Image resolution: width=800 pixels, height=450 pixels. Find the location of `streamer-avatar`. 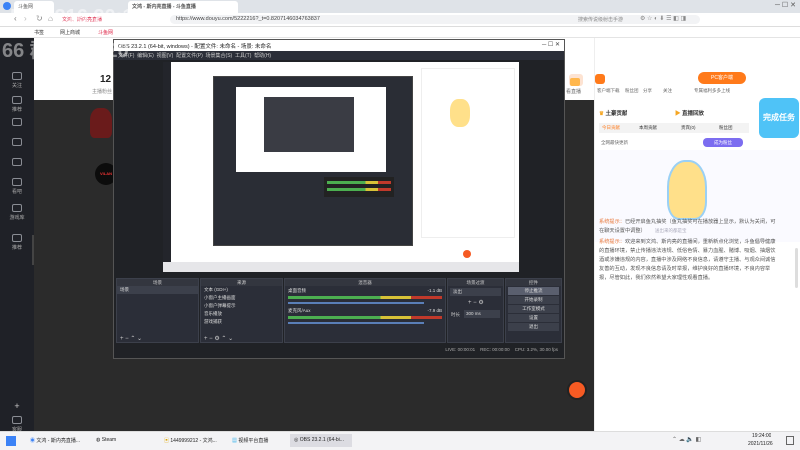

streamer-avatar is located at coordinates (101, 123).